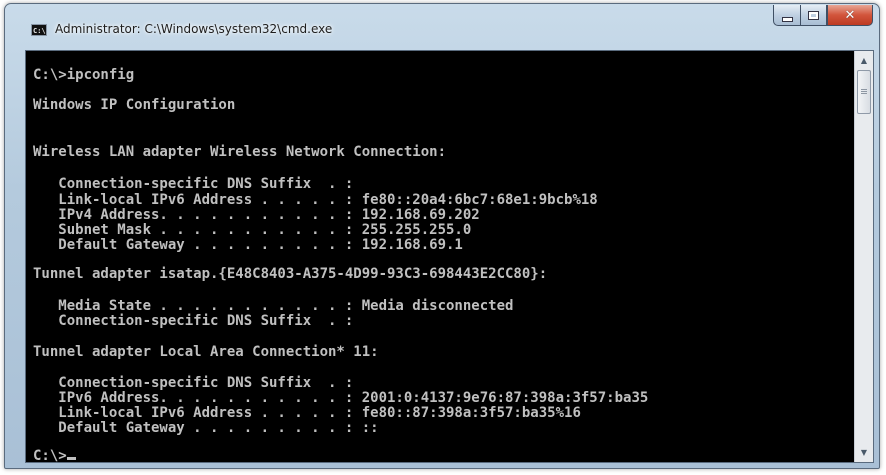 The image size is (886, 475). Describe the element at coordinates (787, 19) in the screenshot. I see `minimize-icon` at that location.